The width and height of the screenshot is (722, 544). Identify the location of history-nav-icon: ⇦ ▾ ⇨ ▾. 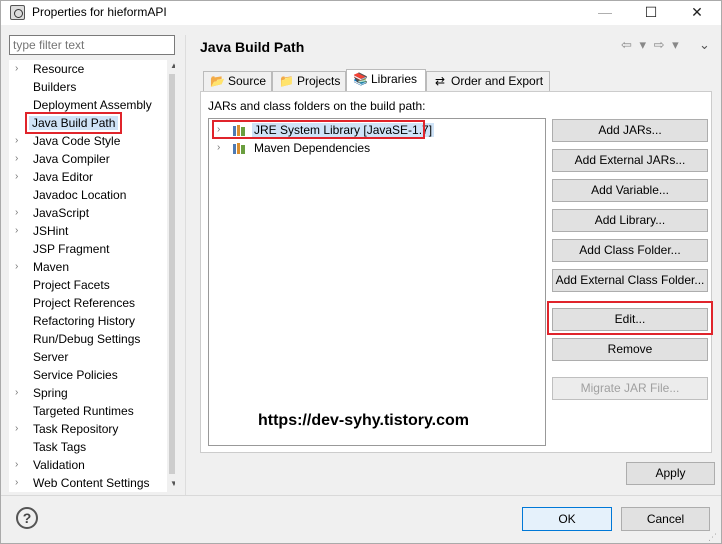
(651, 45).